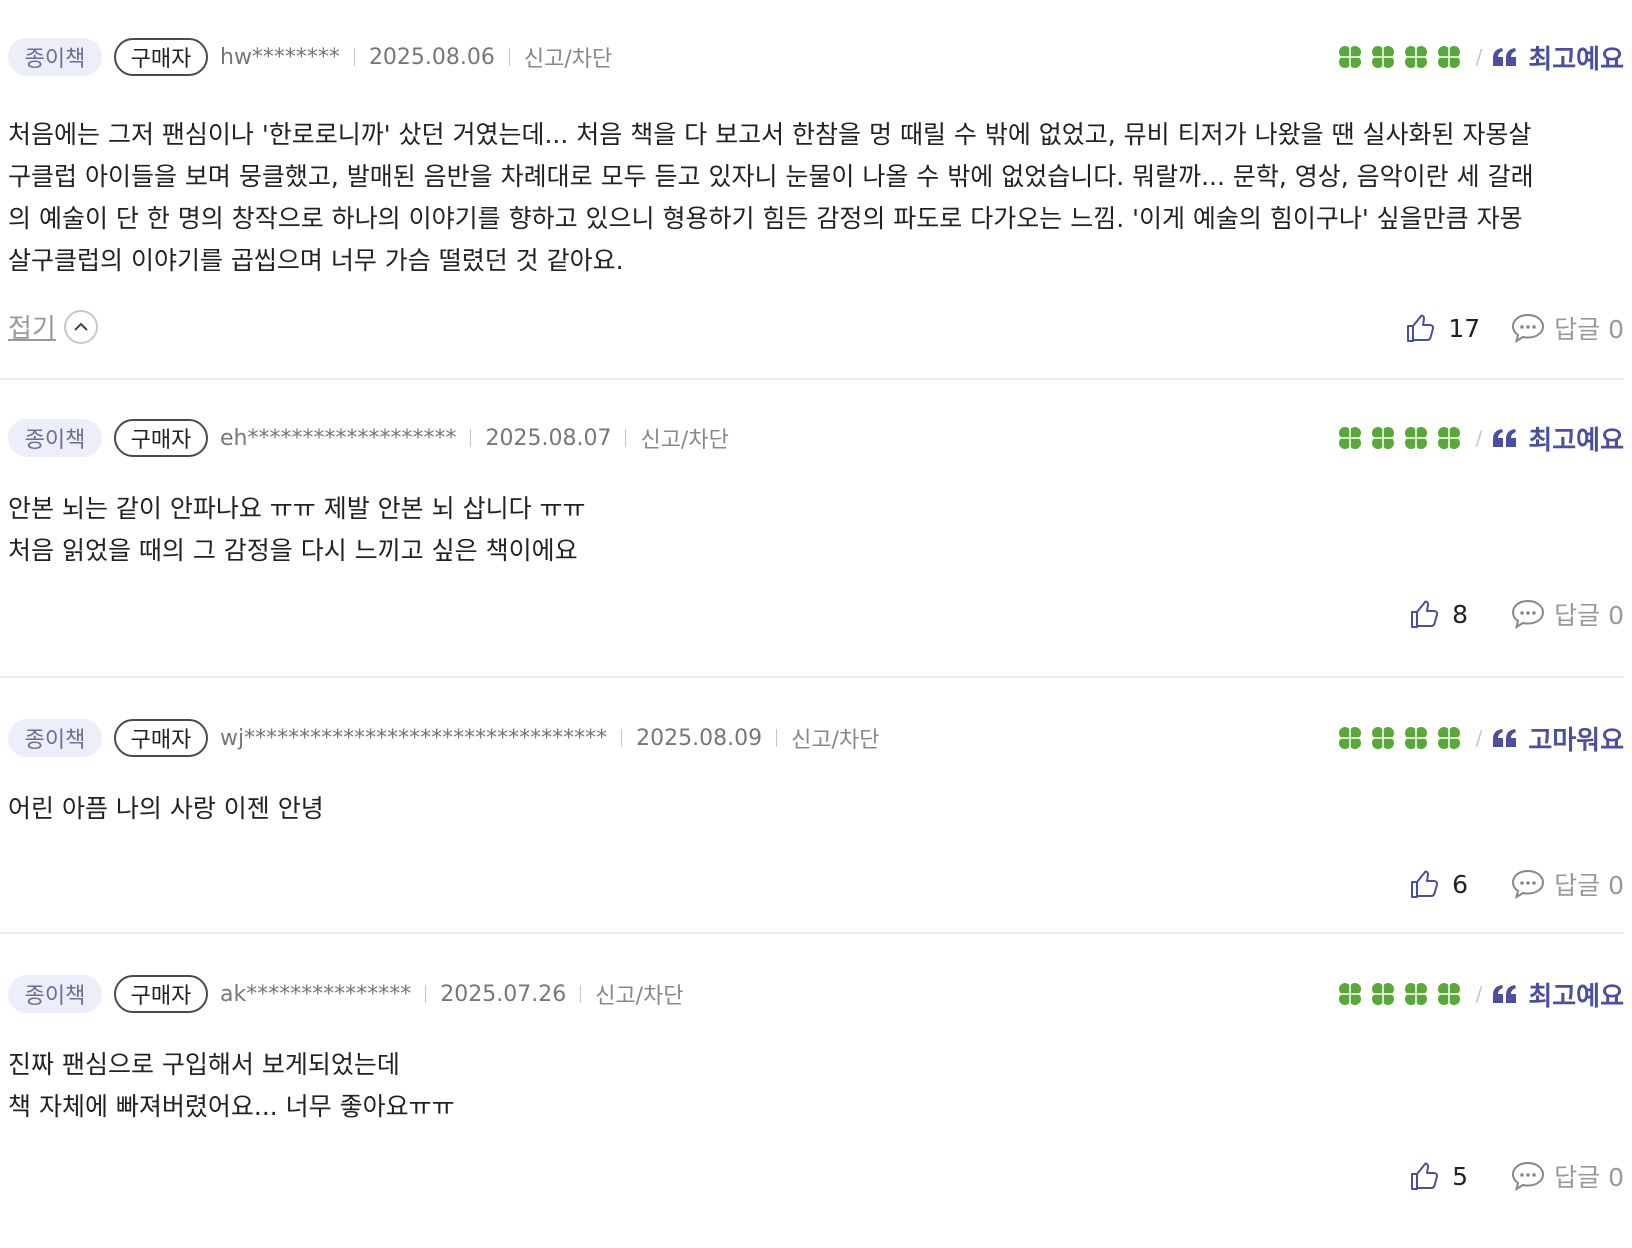 This screenshot has width=1632, height=1248. What do you see at coordinates (1464, 328) in the screenshot?
I see `like-count: 17` at bounding box center [1464, 328].